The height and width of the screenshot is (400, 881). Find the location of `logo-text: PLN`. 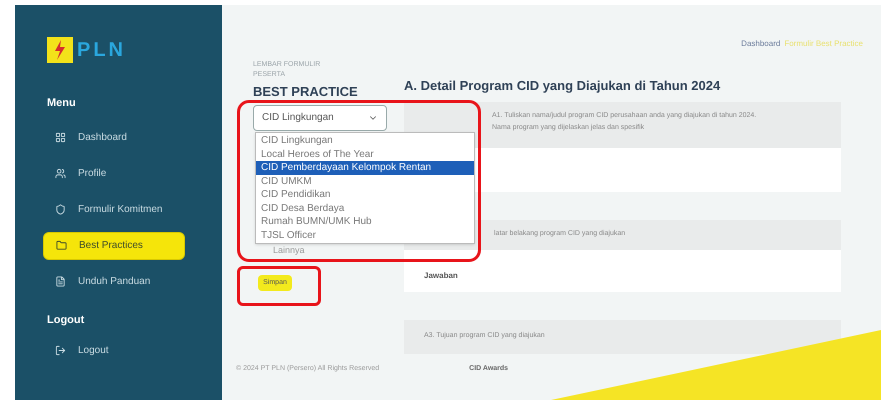

logo-text: PLN is located at coordinates (101, 50).